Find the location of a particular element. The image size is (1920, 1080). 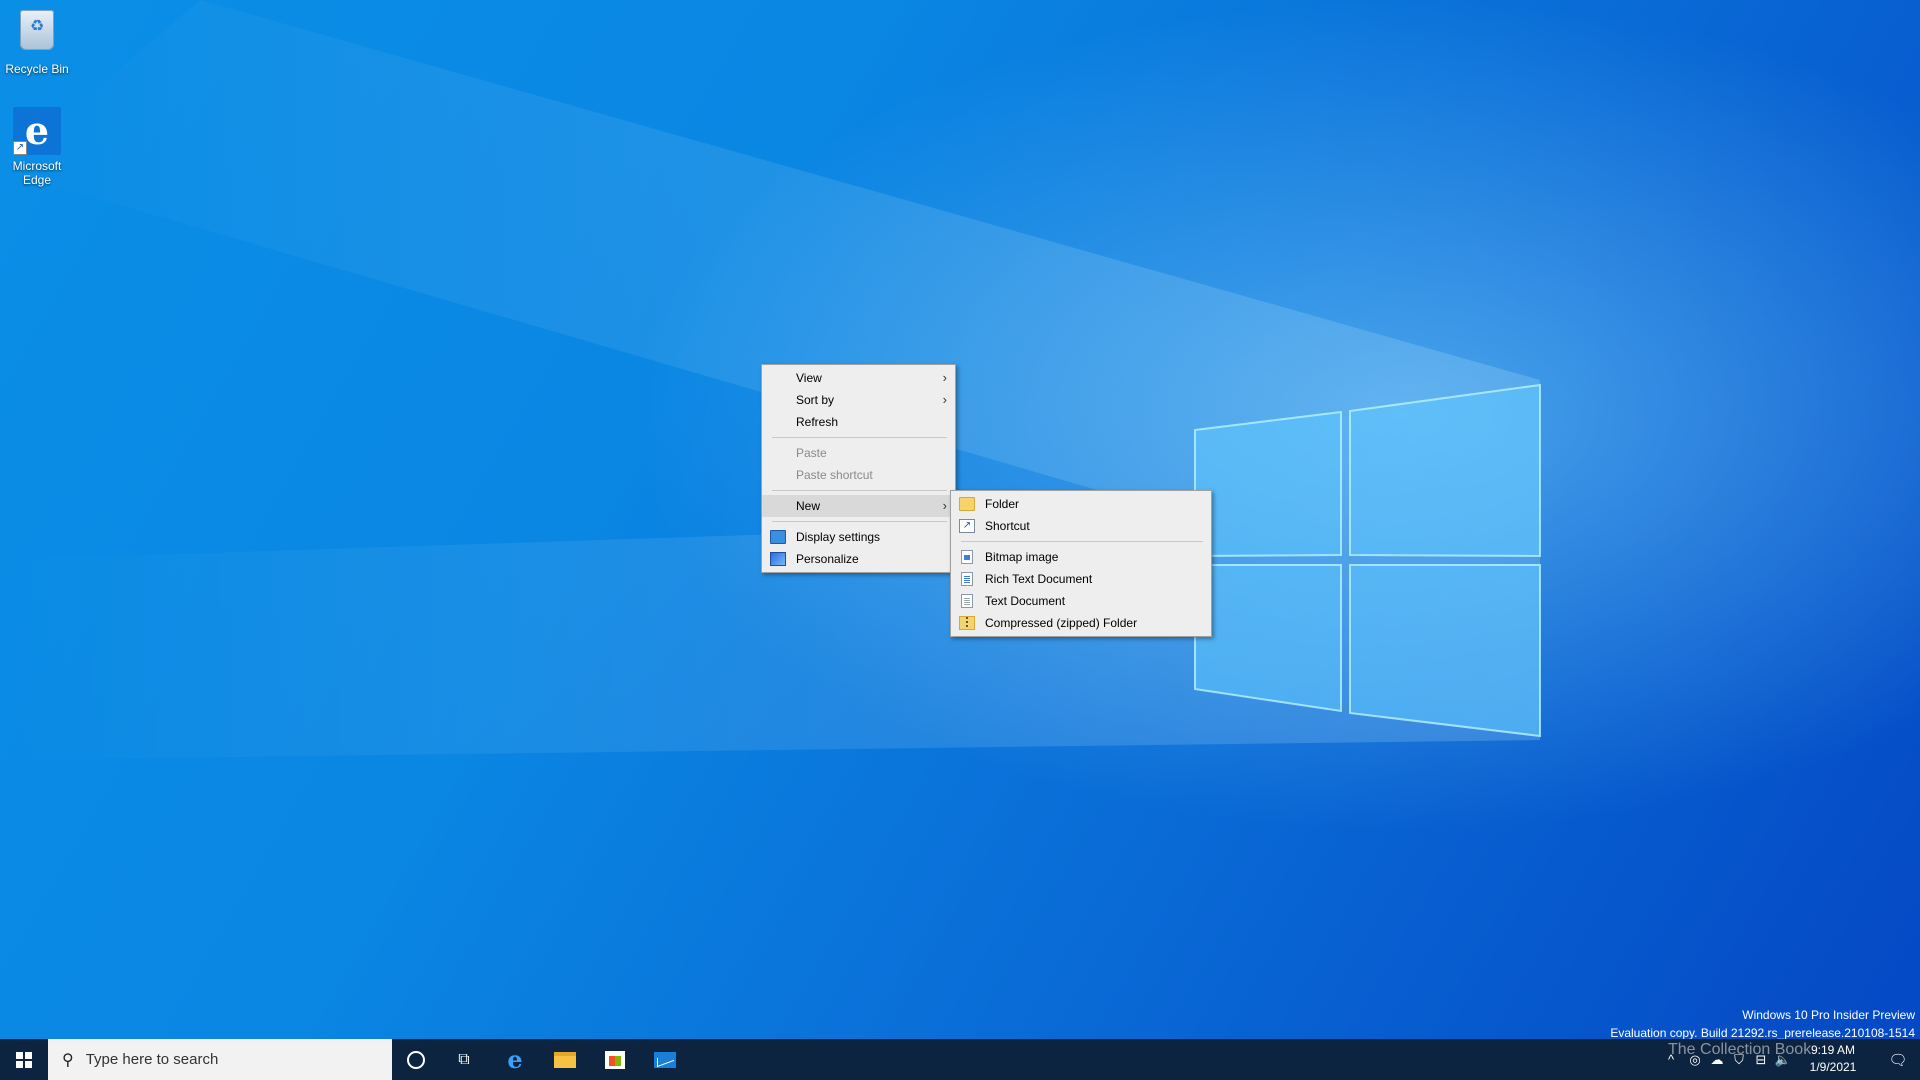

taskbar-app-edge: e is located at coordinates (515, 1059).